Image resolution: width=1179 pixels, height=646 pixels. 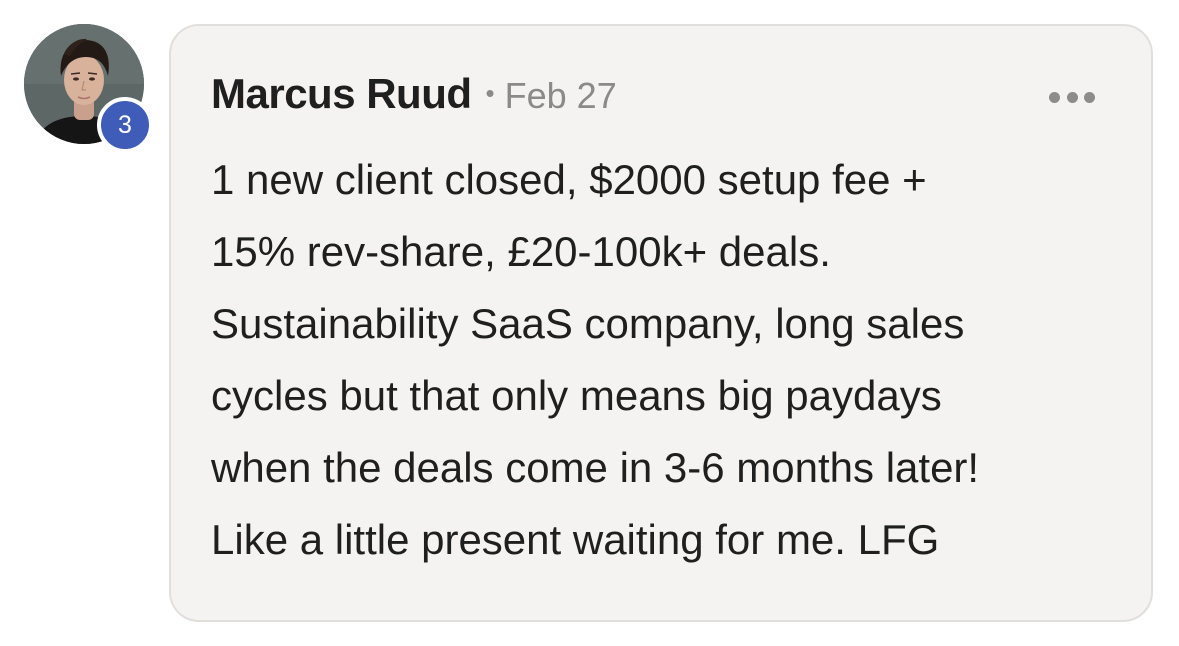 What do you see at coordinates (88, 88) in the screenshot?
I see `author-avatar-wrapper: 3` at bounding box center [88, 88].